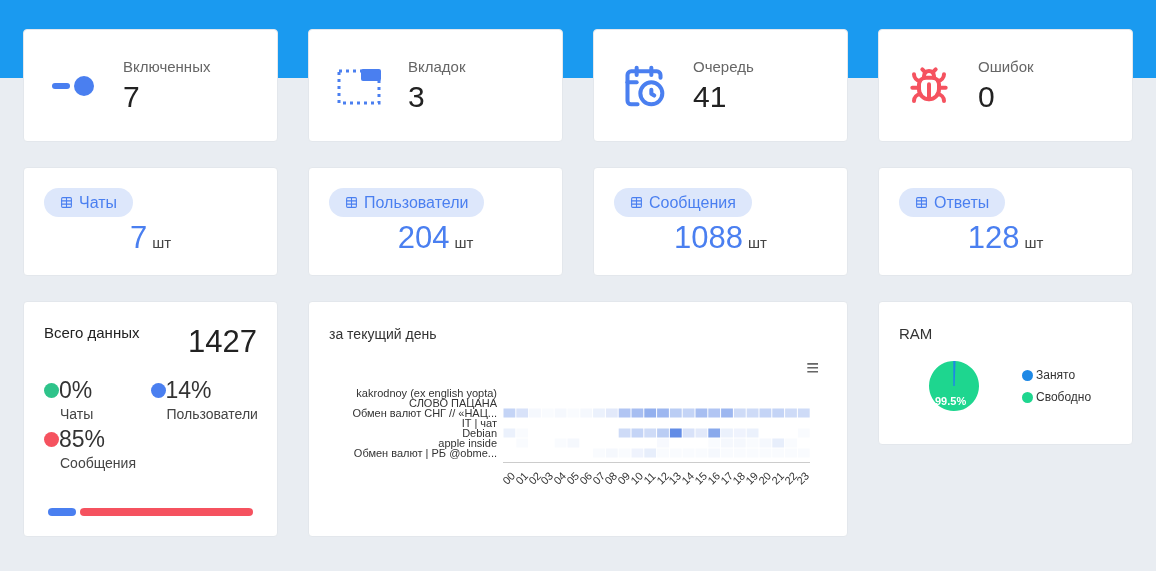 The height and width of the screenshot is (571, 1156). What do you see at coordinates (211, 414) in the screenshot?
I see `share-label: Пользователи` at bounding box center [211, 414].